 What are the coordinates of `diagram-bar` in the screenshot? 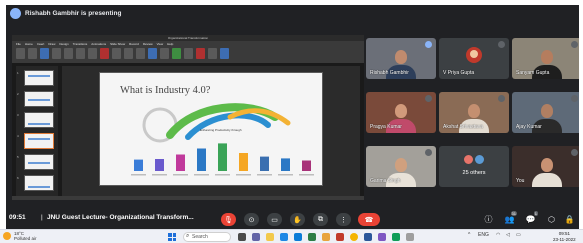 It's located at (264, 163).